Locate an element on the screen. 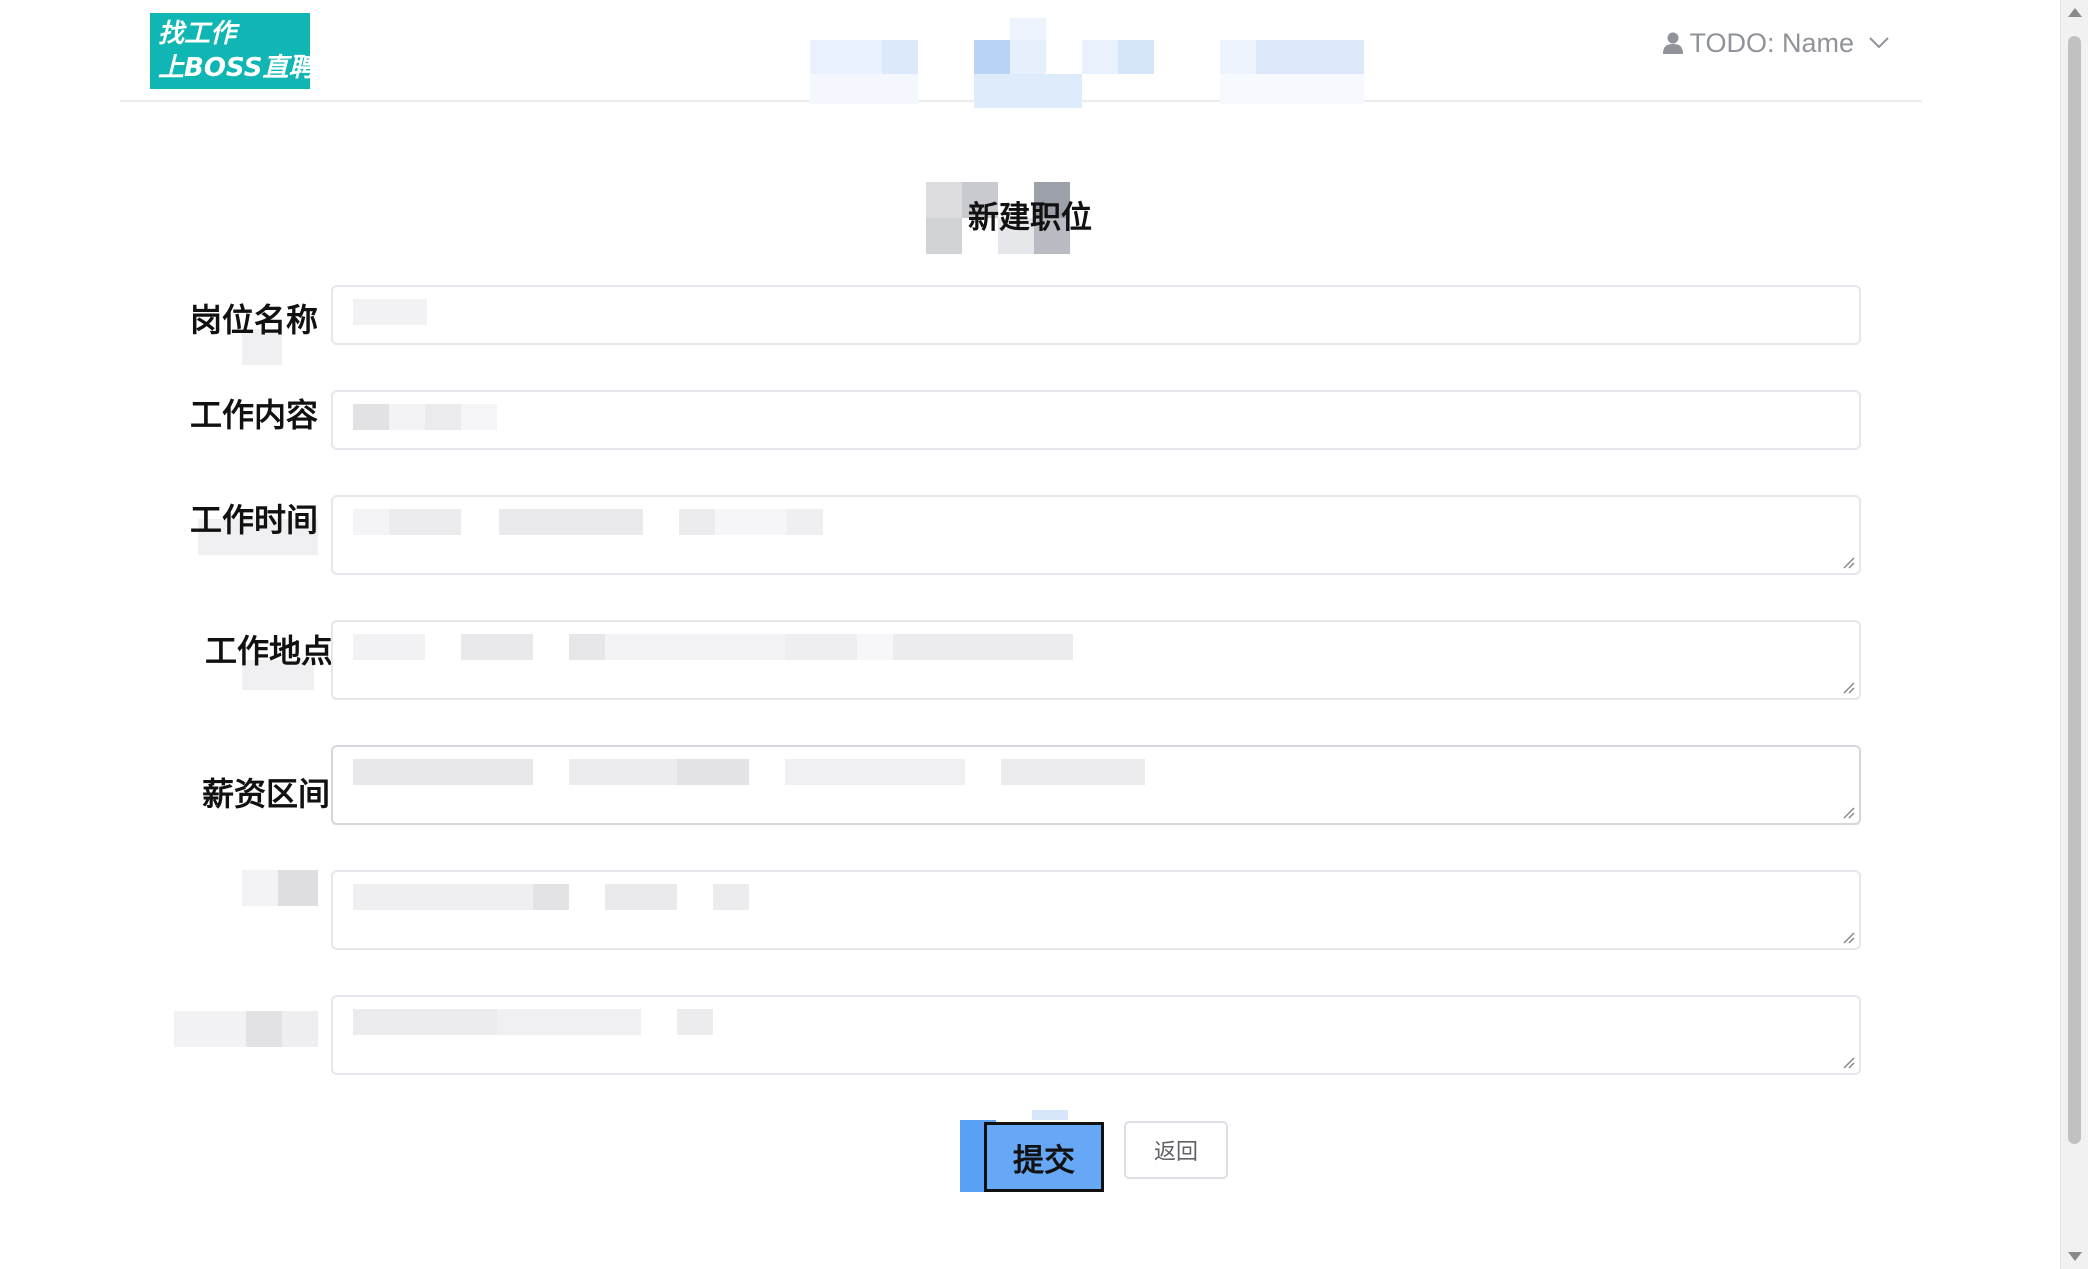 The height and width of the screenshot is (1269, 2088). job-content-label: 工作内容 is located at coordinates (253, 415).